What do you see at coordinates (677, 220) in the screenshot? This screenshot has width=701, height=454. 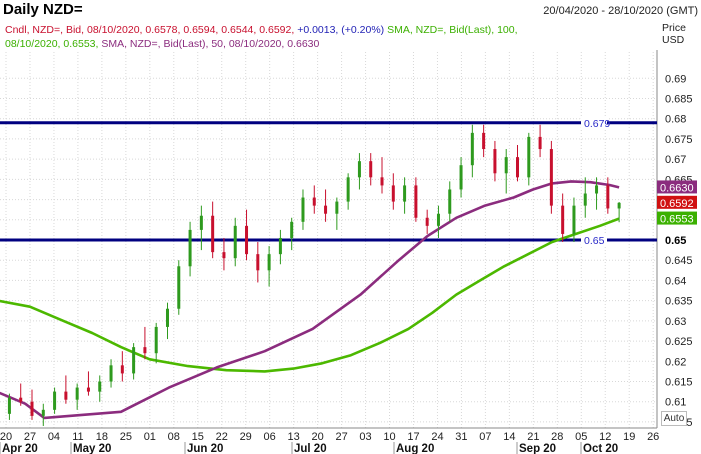 I see `price-tag-label: 0.6553` at bounding box center [677, 220].